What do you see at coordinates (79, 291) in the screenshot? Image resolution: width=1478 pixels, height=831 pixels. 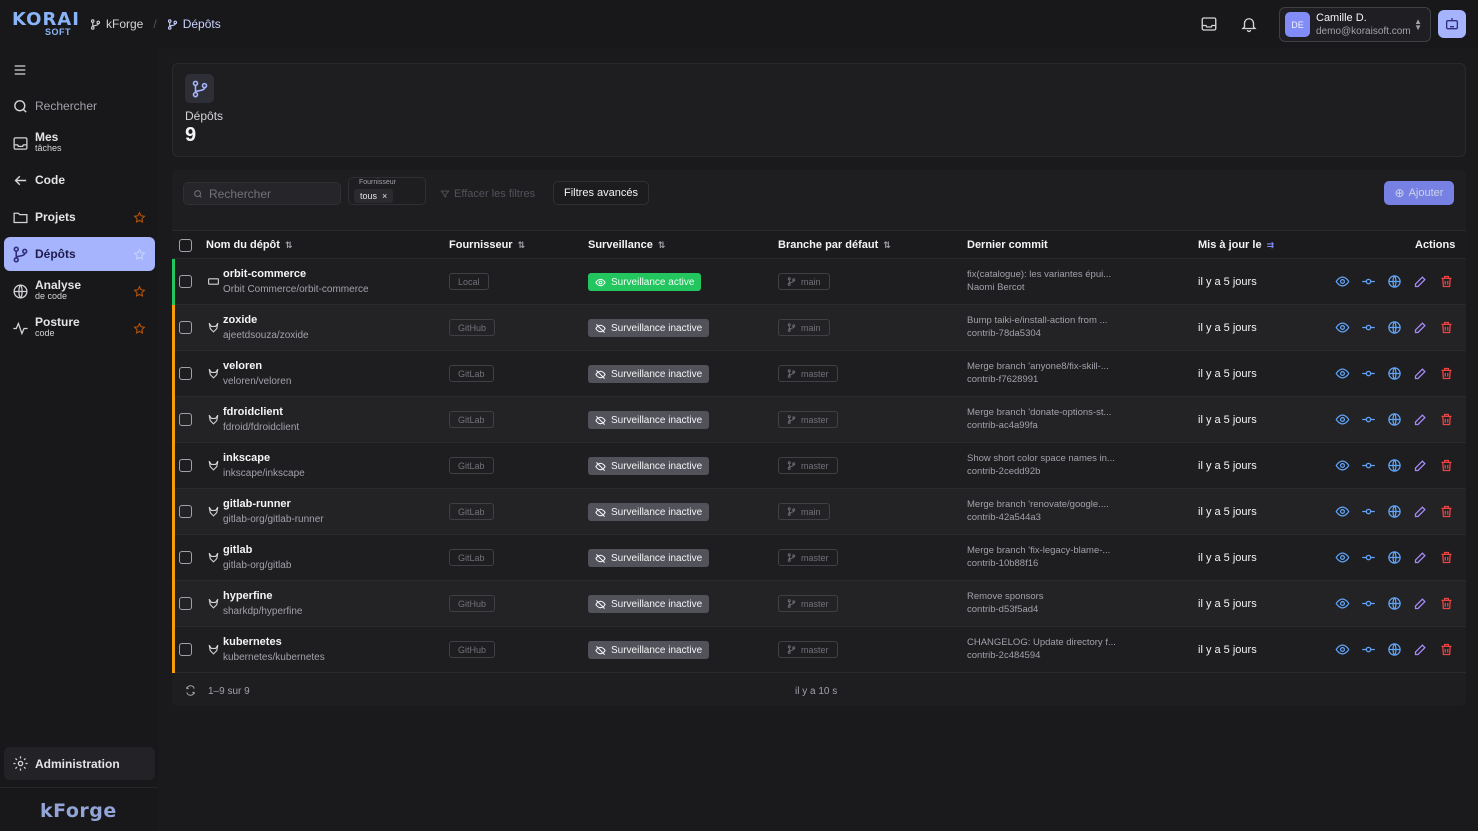 I see `sidebar-item-analyse: Analyse de code` at bounding box center [79, 291].